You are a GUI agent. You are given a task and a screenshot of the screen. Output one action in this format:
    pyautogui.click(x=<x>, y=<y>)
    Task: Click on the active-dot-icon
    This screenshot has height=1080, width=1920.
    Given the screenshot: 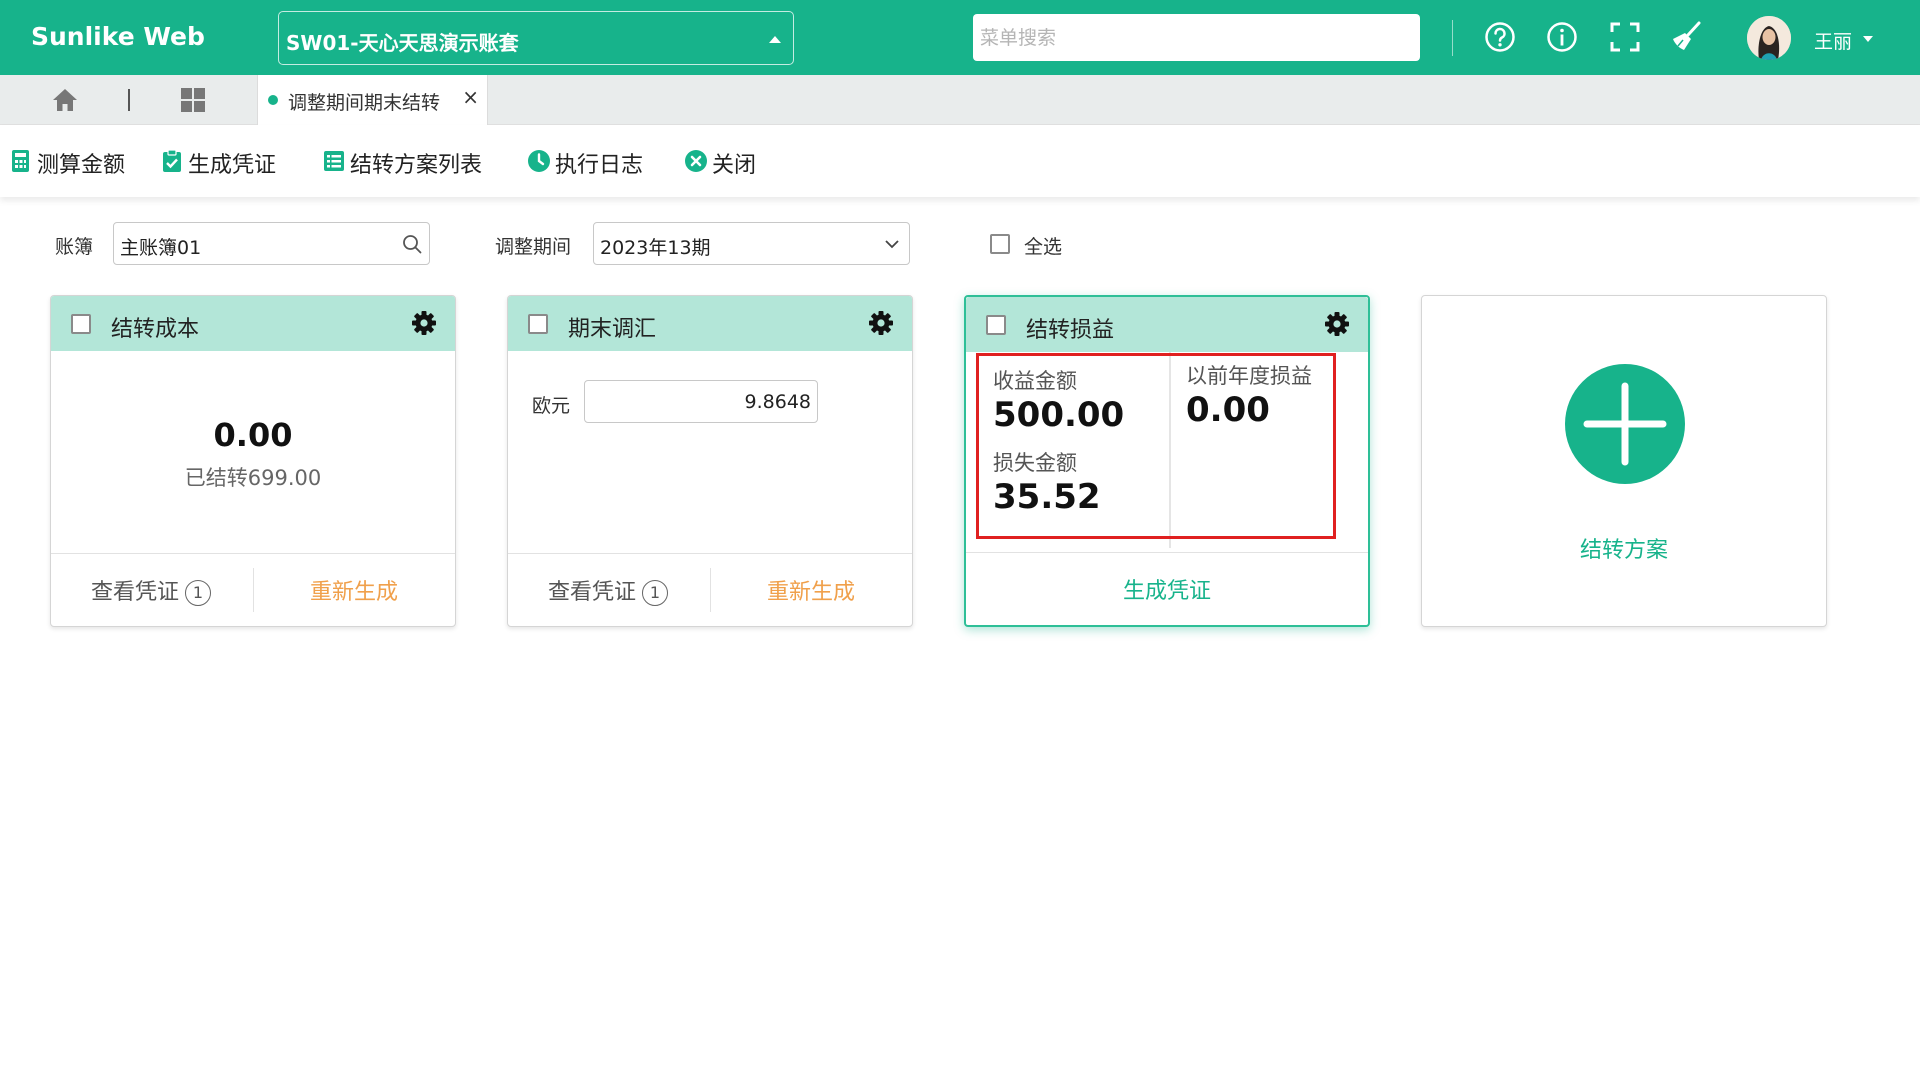 What is the action you would take?
    pyautogui.click(x=273, y=100)
    